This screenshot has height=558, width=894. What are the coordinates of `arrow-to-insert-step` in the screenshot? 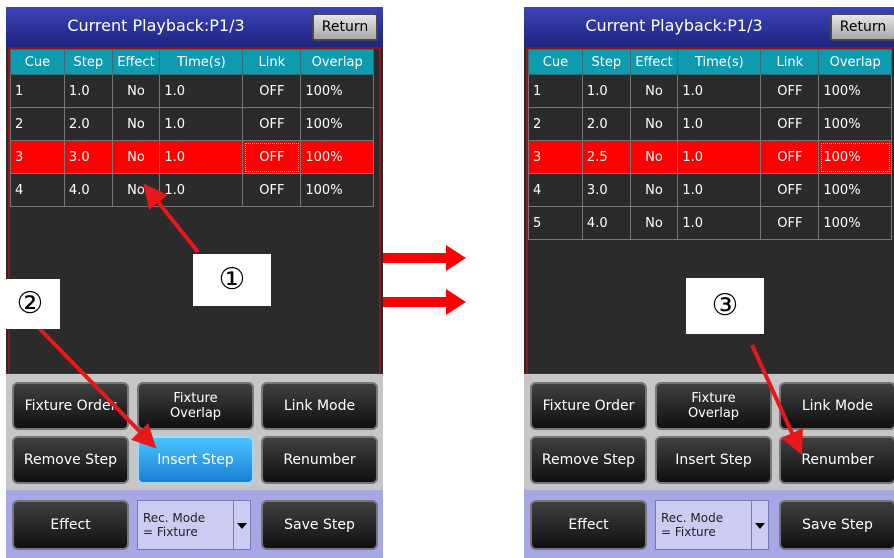 It's located at (94, 384).